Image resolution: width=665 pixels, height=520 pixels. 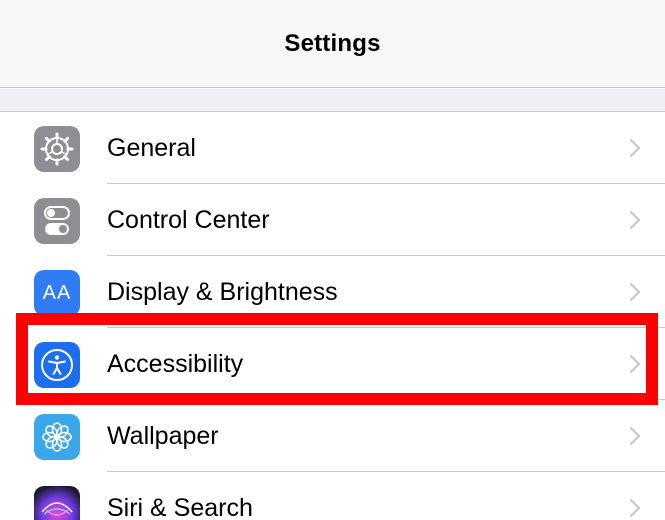 I want to click on settings-row-label: General, so click(x=151, y=148).